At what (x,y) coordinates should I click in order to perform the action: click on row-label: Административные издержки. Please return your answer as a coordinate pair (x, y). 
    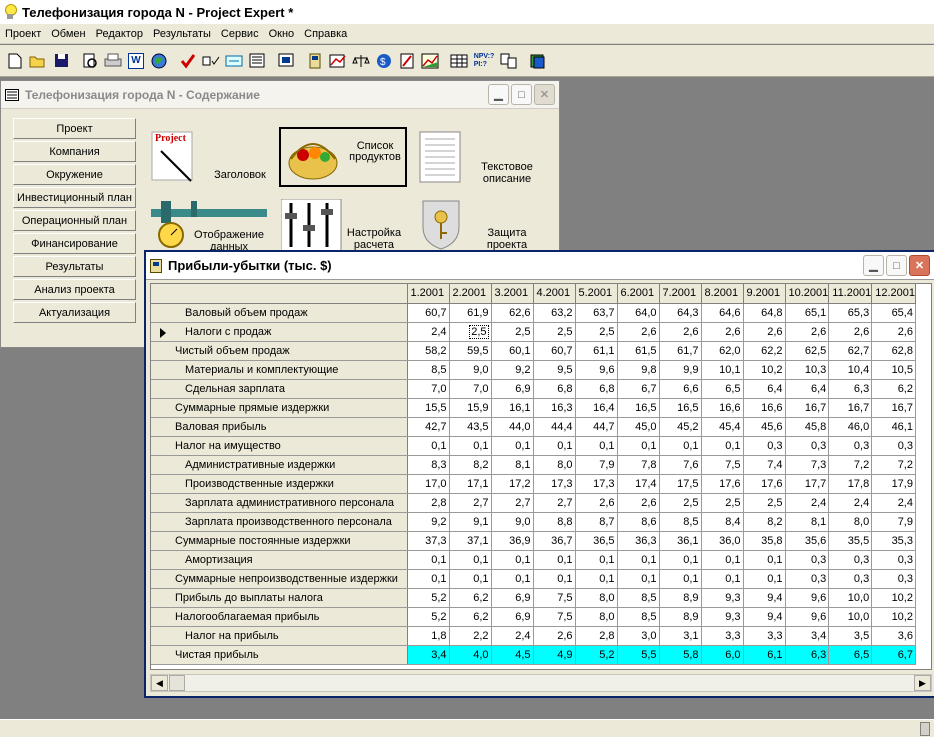
    Looking at the image, I should click on (279, 465).